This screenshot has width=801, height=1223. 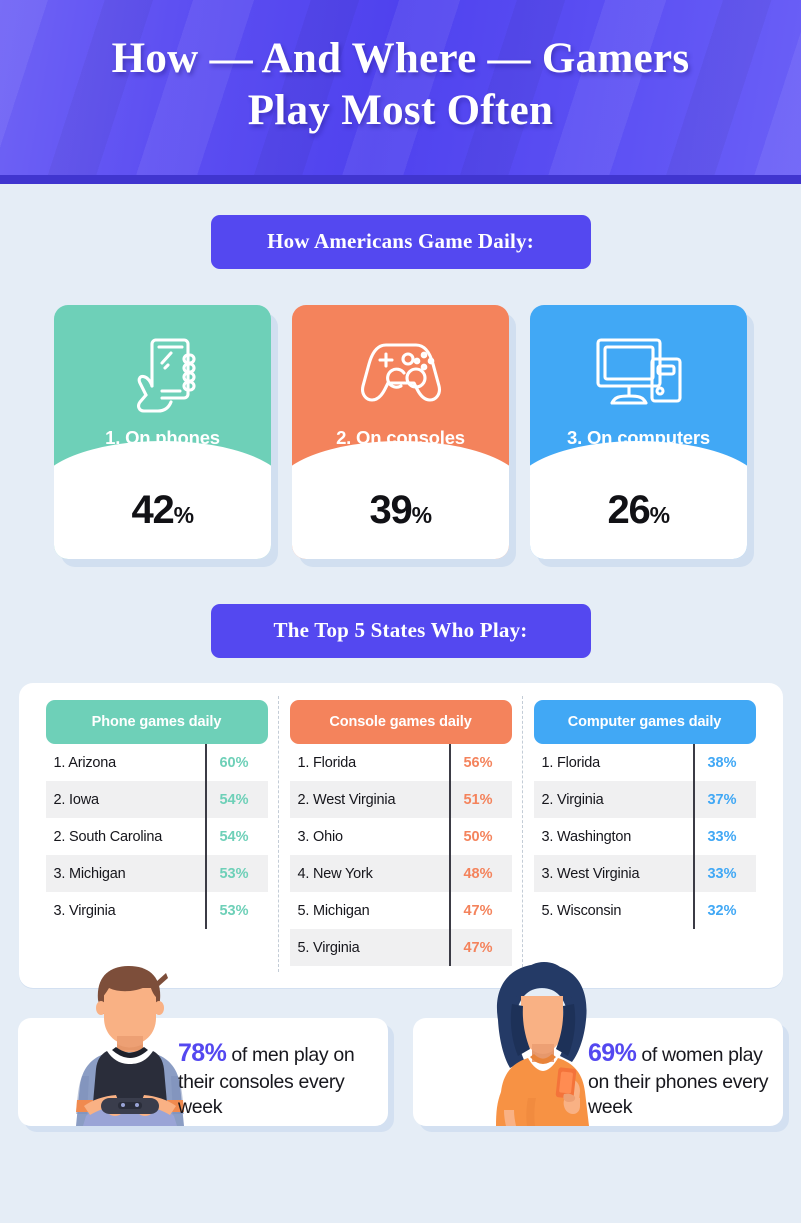 I want to click on state-percent: 48%, so click(x=478, y=873).